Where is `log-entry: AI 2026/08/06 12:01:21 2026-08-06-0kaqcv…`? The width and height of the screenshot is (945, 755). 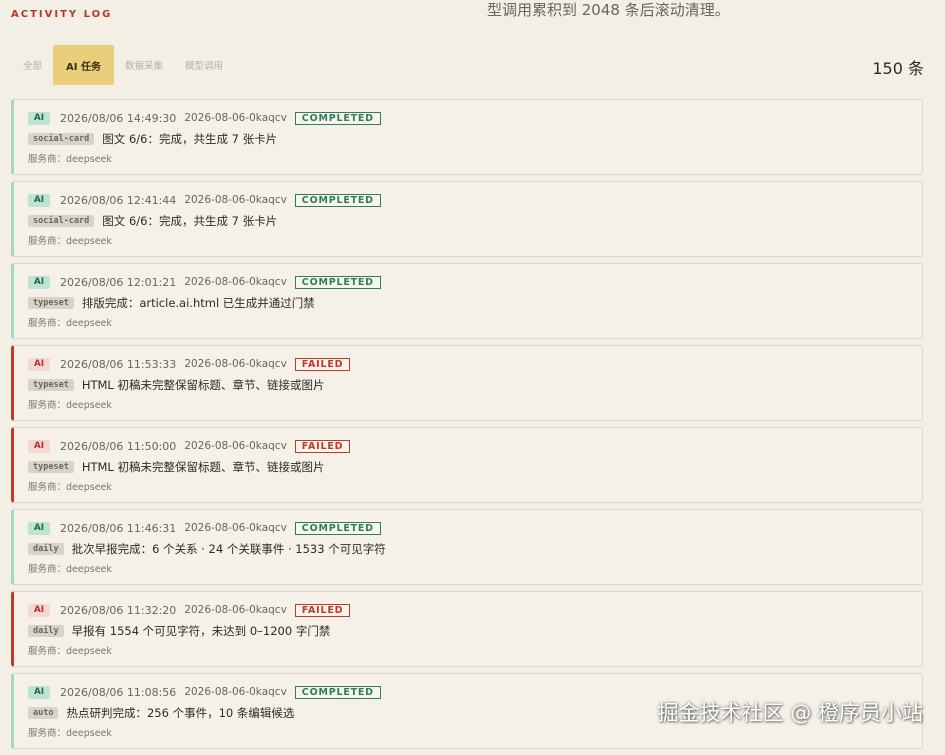
log-entry: AI 2026/08/06 12:01:21 2026-08-06-0kaqcv… is located at coordinates (467, 301).